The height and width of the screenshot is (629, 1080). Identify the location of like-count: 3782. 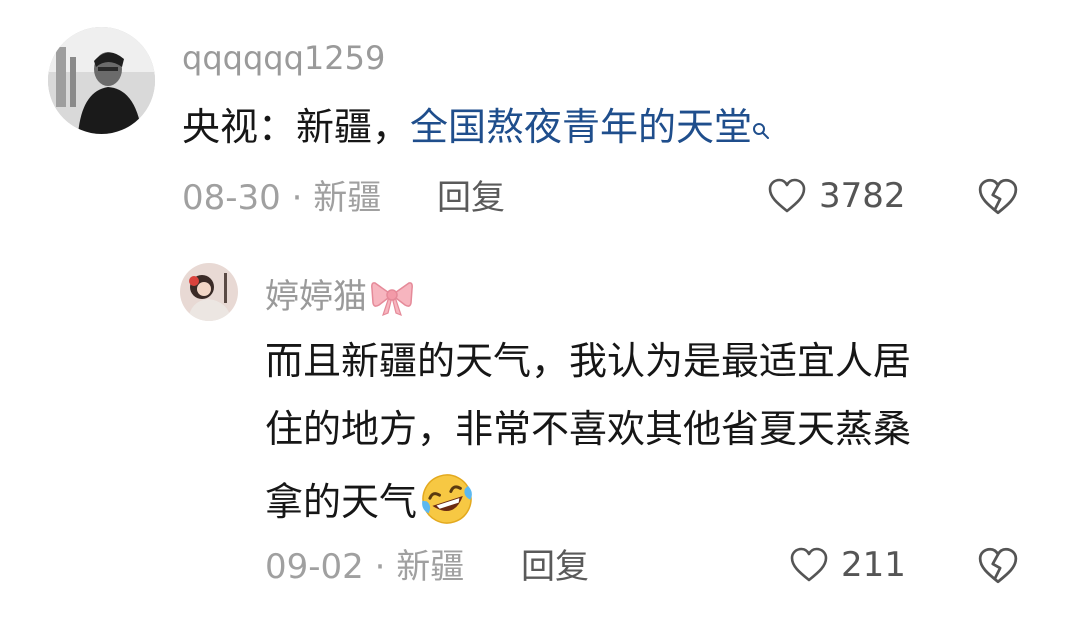
(862, 196).